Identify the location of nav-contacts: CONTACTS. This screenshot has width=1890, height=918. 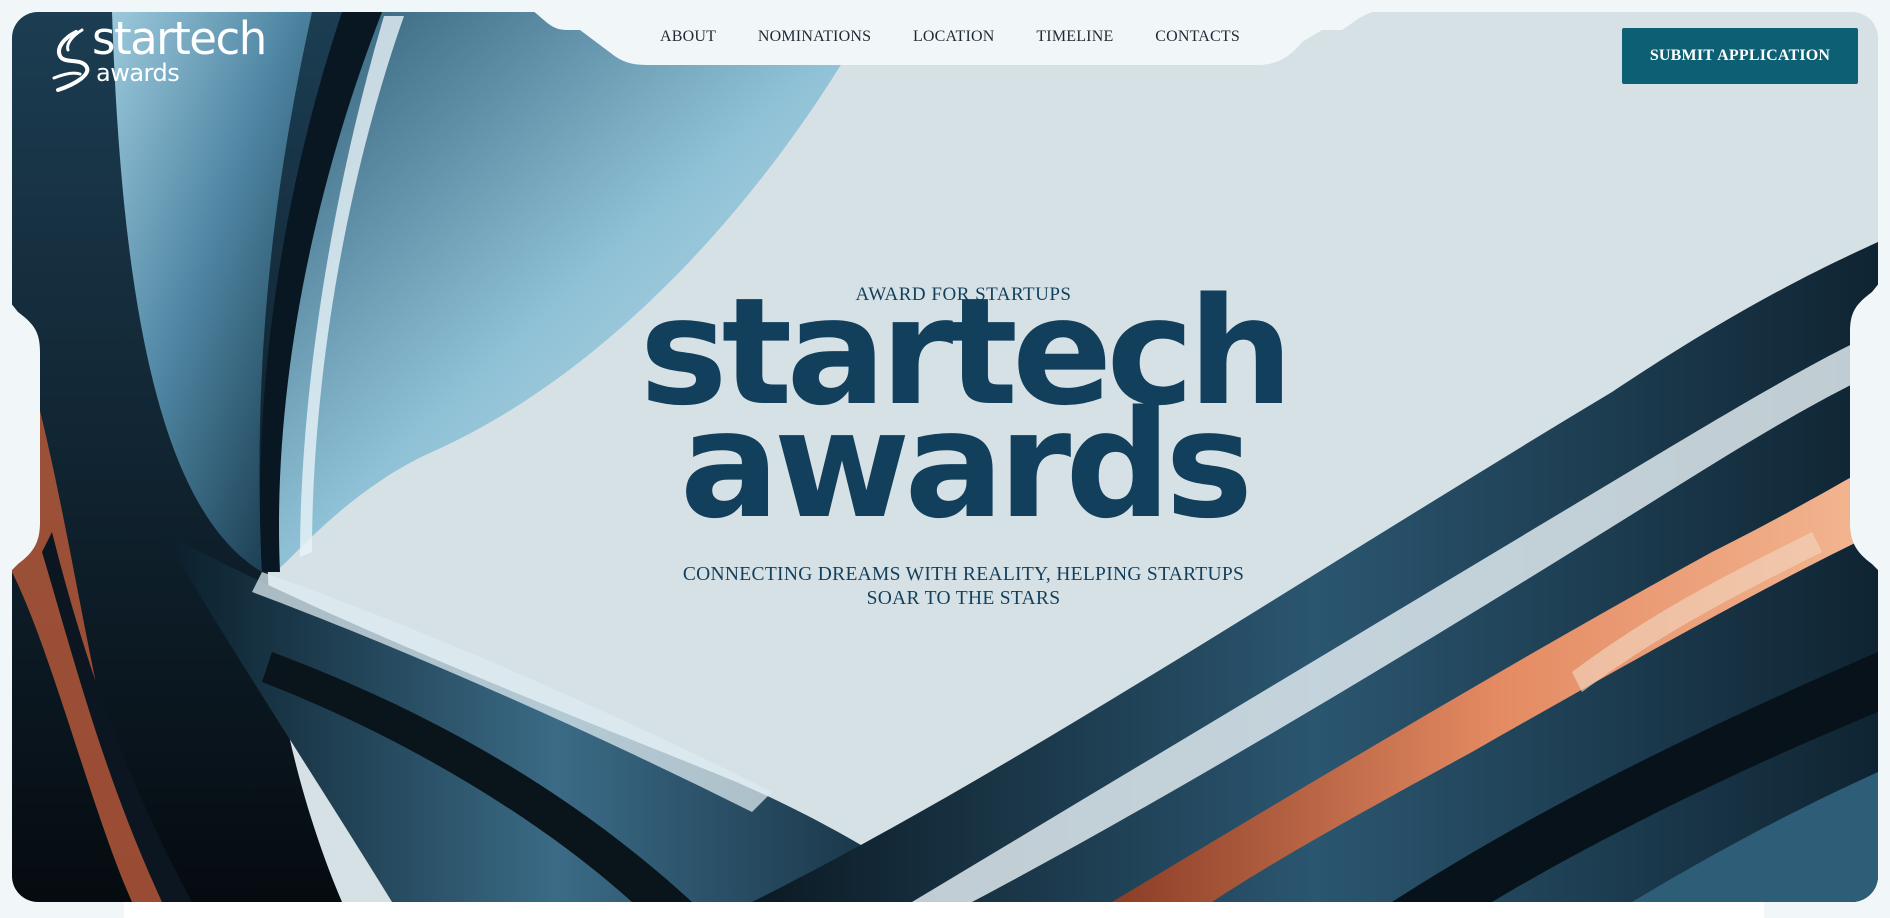
(1197, 37).